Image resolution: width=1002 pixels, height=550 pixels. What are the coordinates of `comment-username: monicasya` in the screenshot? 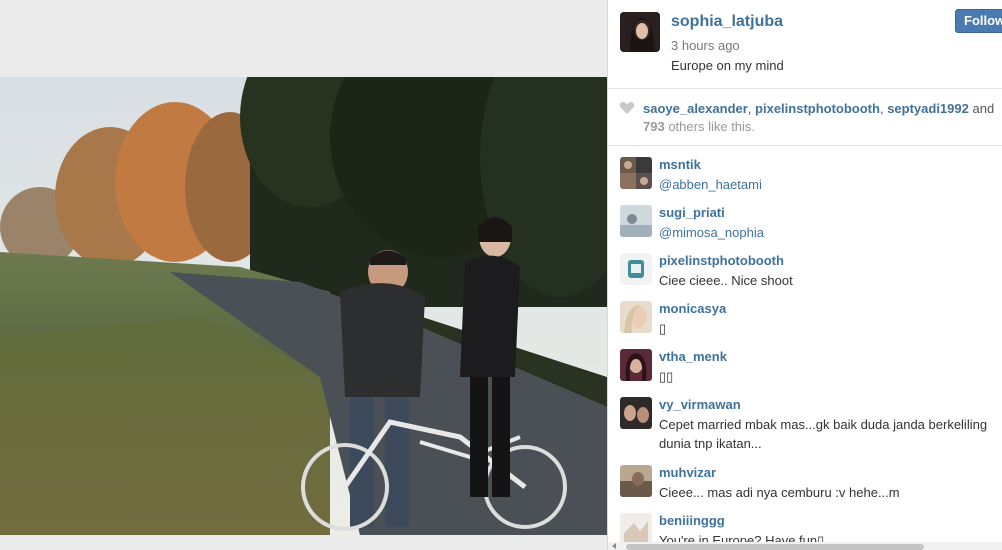 It's located at (692, 308).